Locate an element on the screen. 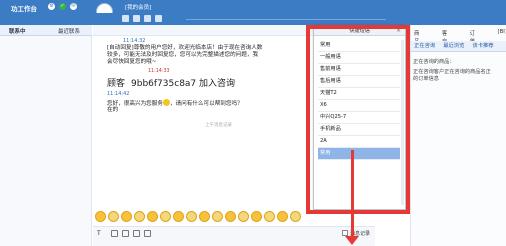 Image resolution: width=506 pixels, height=246 pixels. quick-phrase-item: 天猫T2 is located at coordinates (359, 94).